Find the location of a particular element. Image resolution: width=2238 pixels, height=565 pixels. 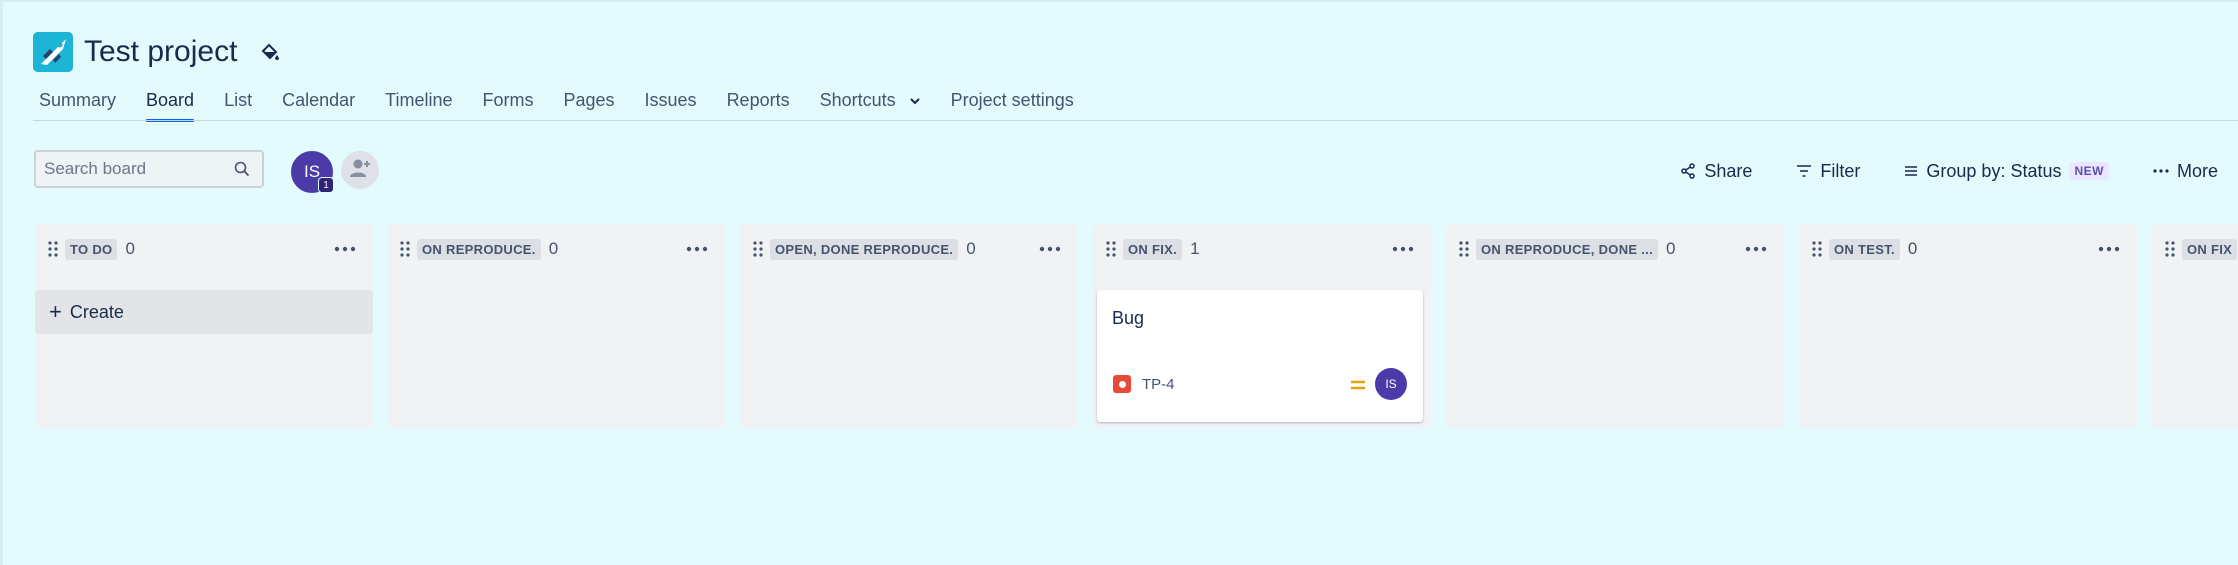

create-issue-button: + Create is located at coordinates (204, 312).